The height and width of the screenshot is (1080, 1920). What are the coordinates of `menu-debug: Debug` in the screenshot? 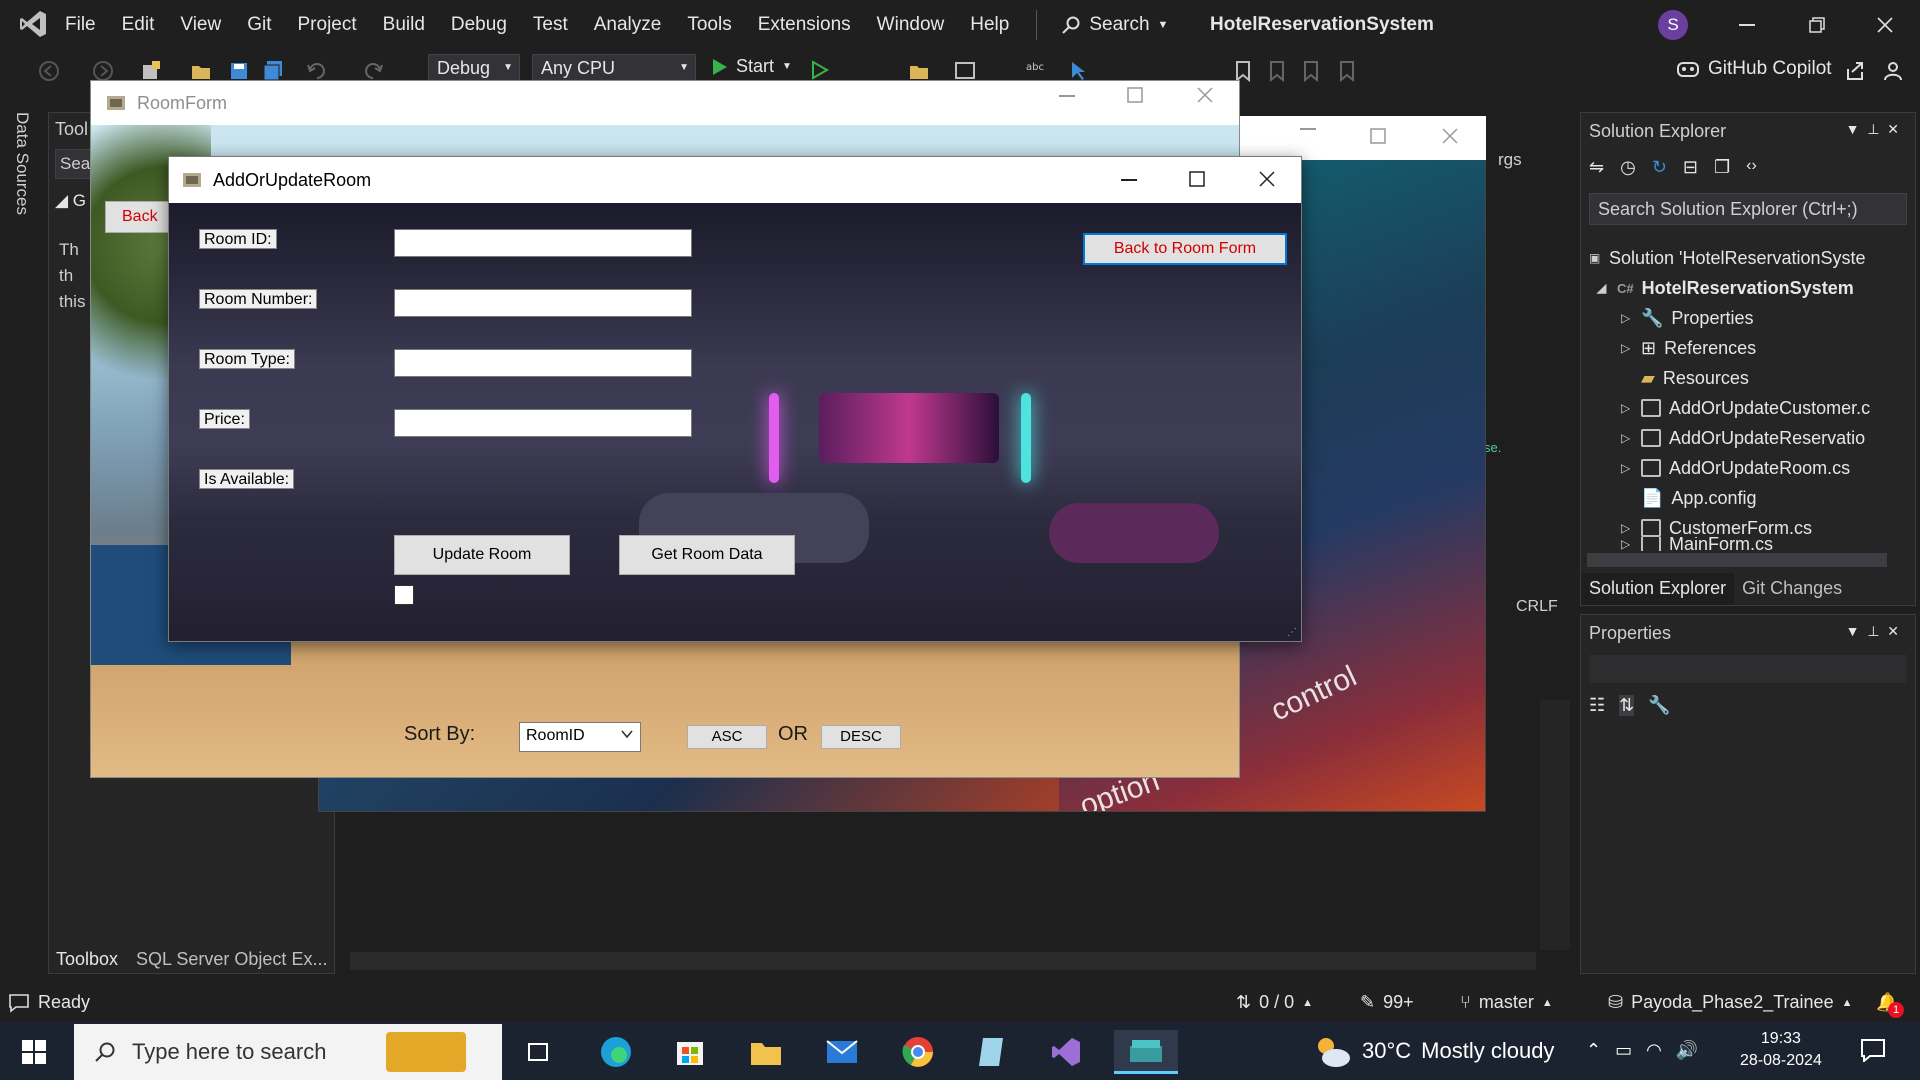 It's located at (479, 25).